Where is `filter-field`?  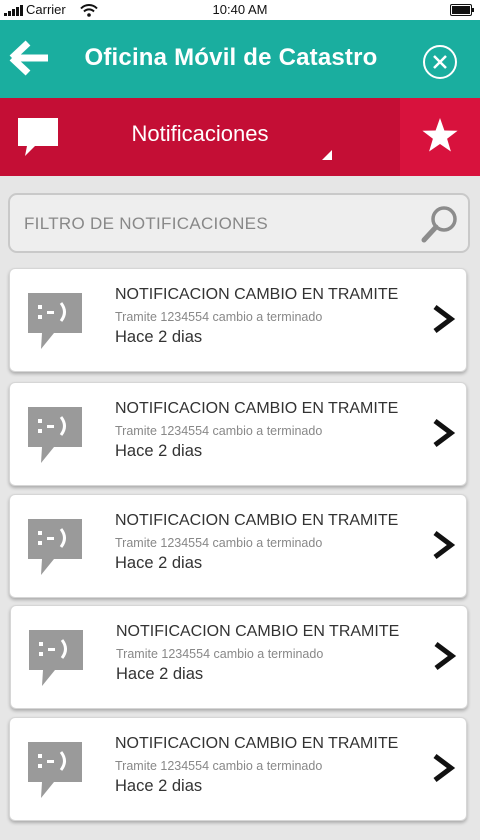 filter-field is located at coordinates (239, 223).